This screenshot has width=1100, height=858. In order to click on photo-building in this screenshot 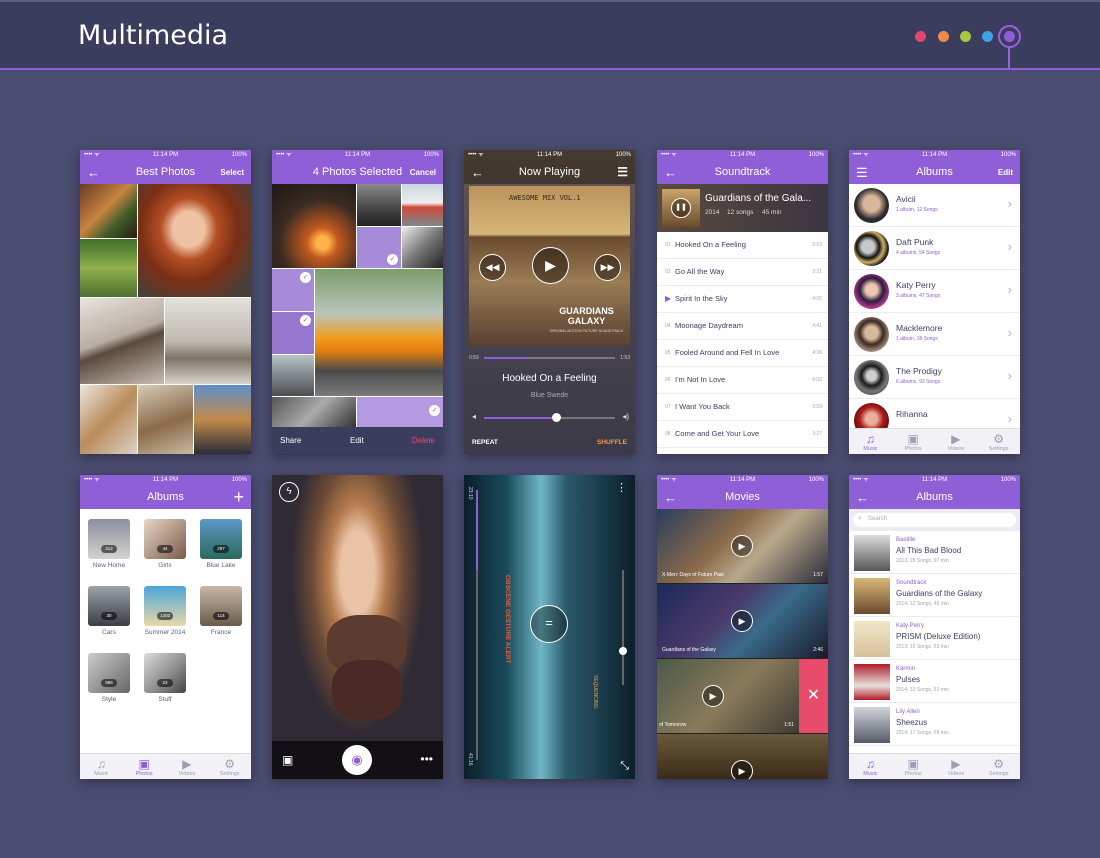, I will do `click(222, 419)`.